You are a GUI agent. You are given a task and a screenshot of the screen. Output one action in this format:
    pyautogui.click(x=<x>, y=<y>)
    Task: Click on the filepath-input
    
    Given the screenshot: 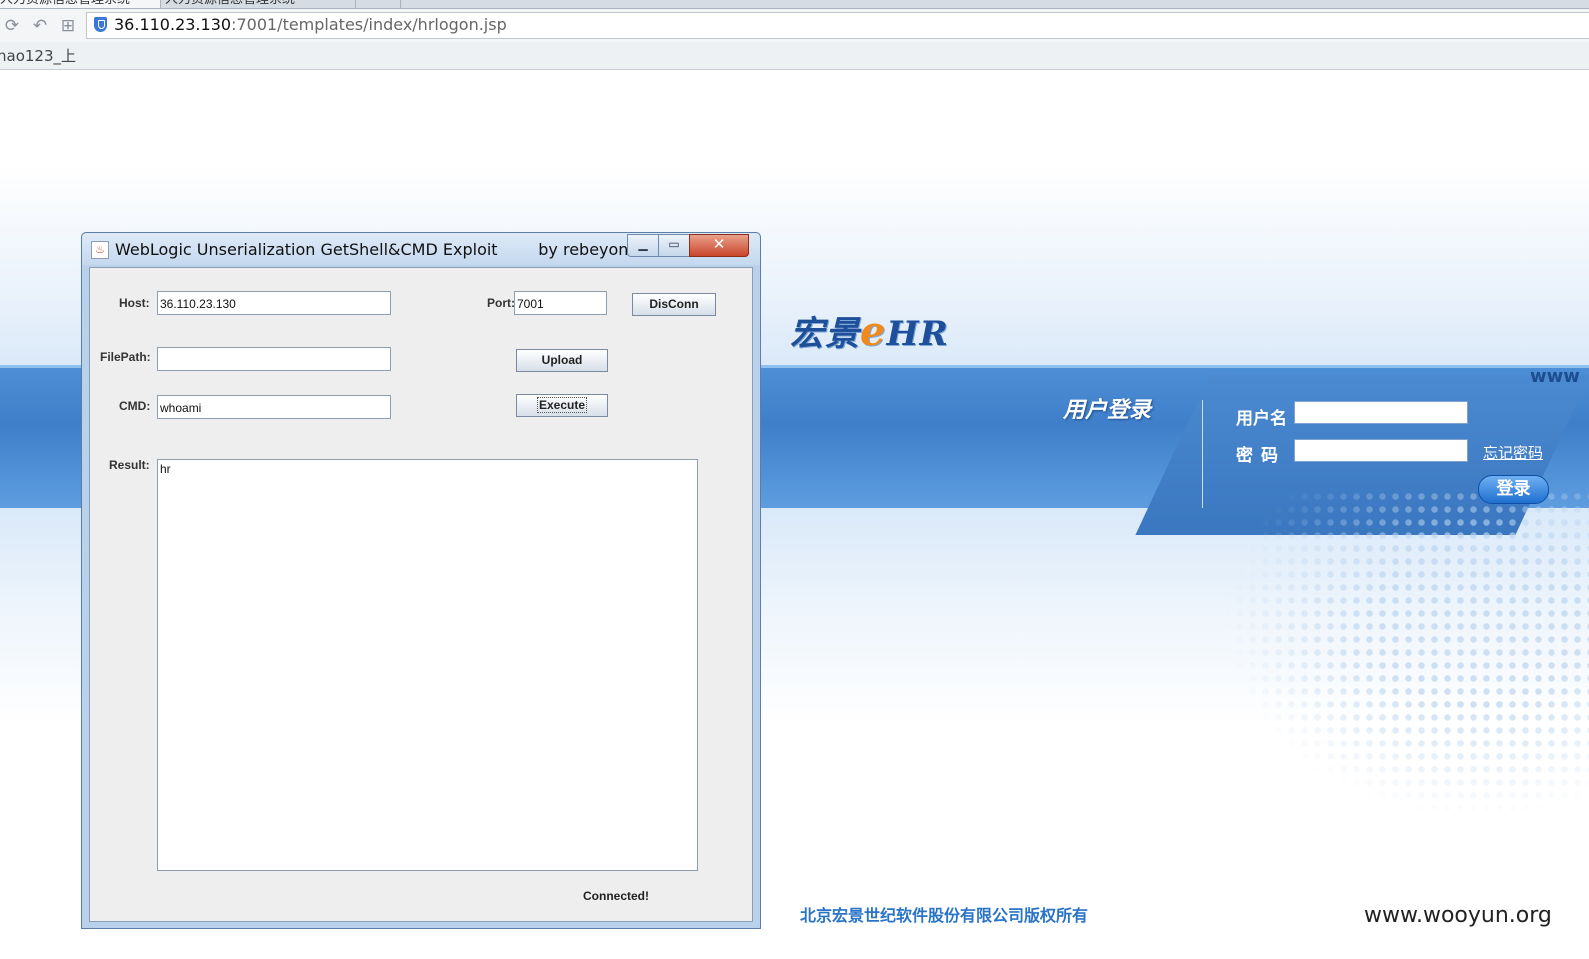 What is the action you would take?
    pyautogui.click(x=274, y=359)
    